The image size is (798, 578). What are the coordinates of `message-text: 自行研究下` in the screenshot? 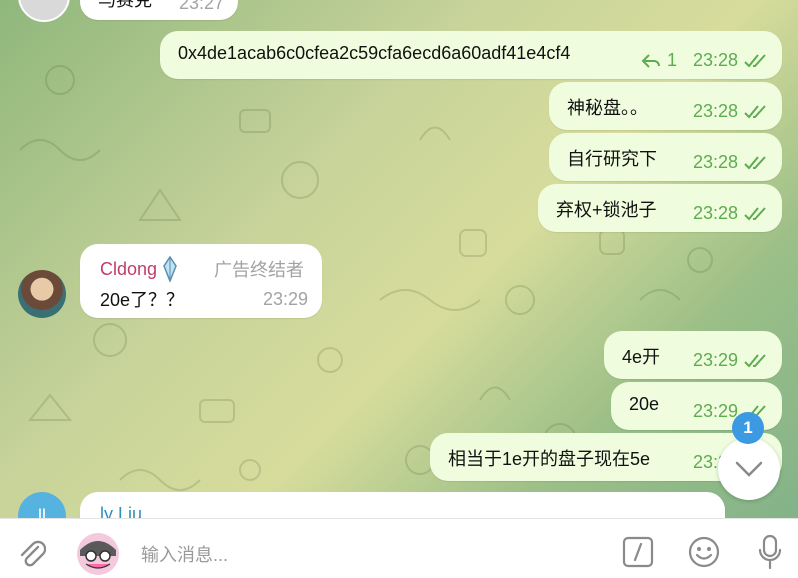 It's located at (612, 159).